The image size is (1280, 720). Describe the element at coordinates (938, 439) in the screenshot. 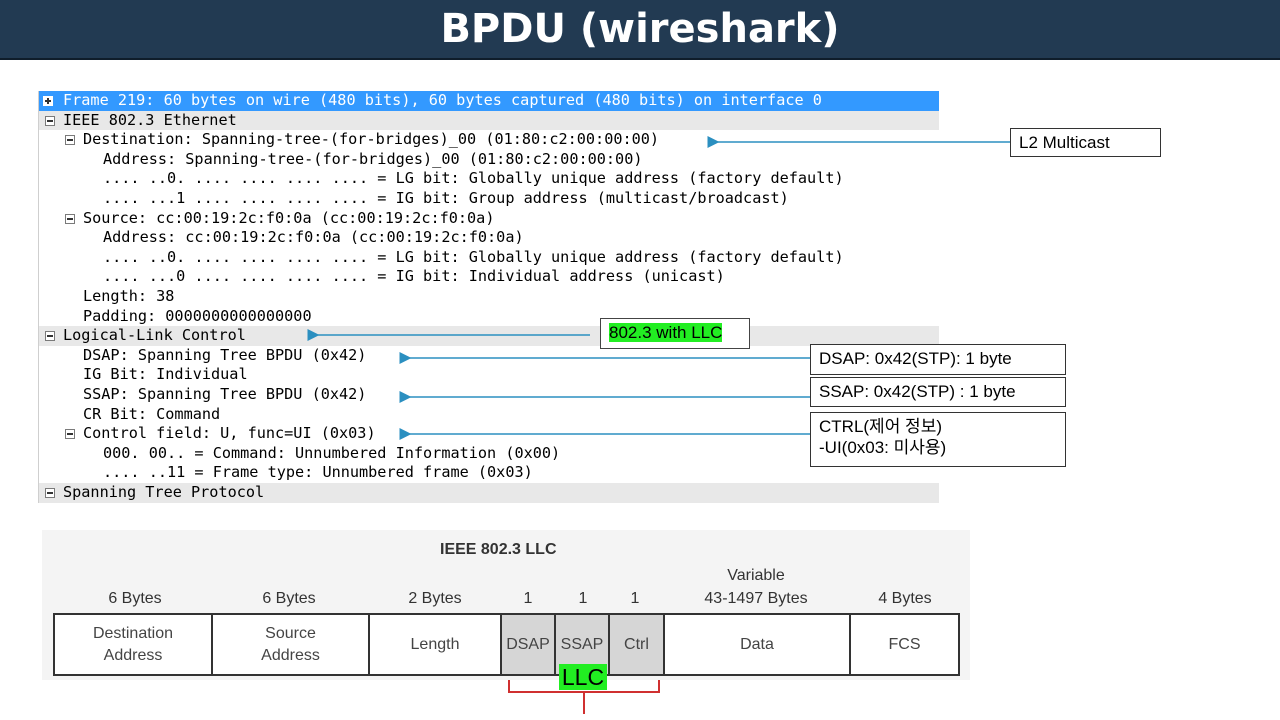

I see `note-ctrl: CTRL(제어 정보) -UI(0x03: 미사용)` at that location.